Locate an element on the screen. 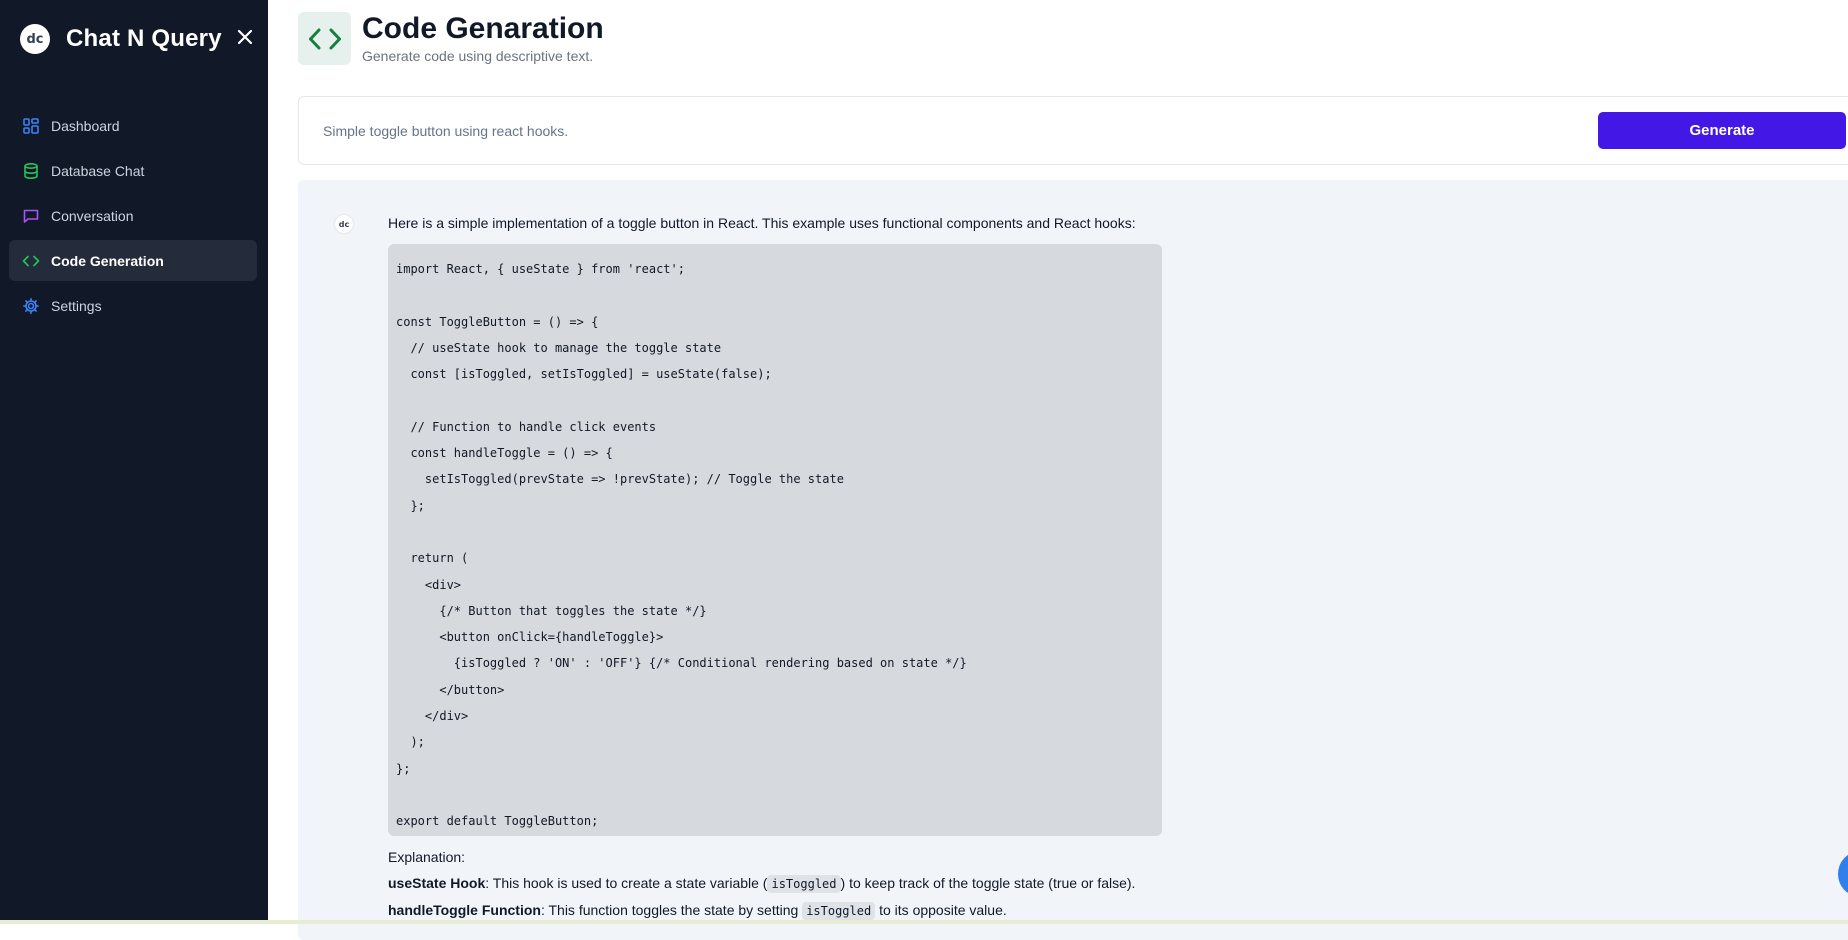 Image resolution: width=1848 pixels, height=940 pixels. sidebar-item-label: Database Chat is located at coordinates (98, 170).